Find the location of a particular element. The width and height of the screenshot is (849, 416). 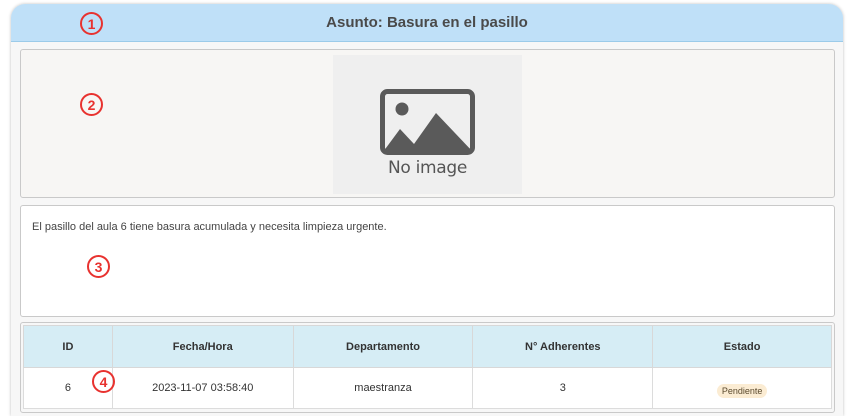

annotation-marker-3: 3 is located at coordinates (98, 266).